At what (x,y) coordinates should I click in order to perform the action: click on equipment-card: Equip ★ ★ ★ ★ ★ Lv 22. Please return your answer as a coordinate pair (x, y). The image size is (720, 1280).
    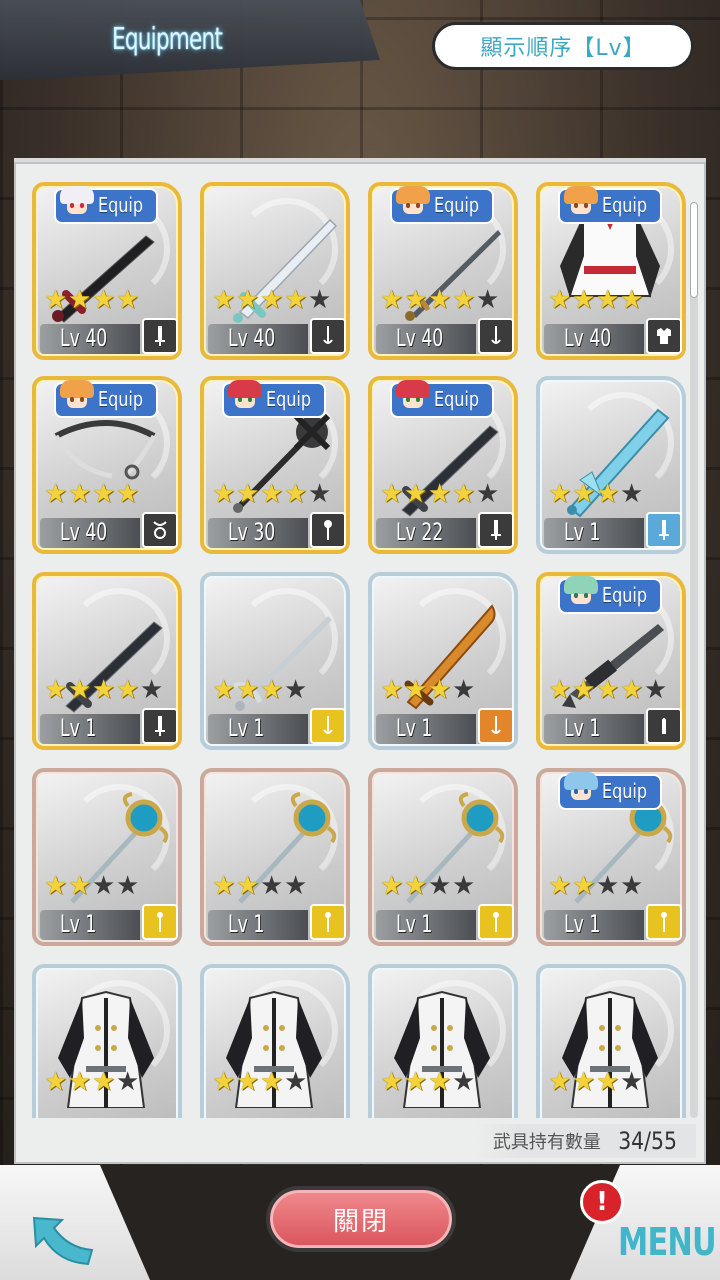
    Looking at the image, I should click on (443, 465).